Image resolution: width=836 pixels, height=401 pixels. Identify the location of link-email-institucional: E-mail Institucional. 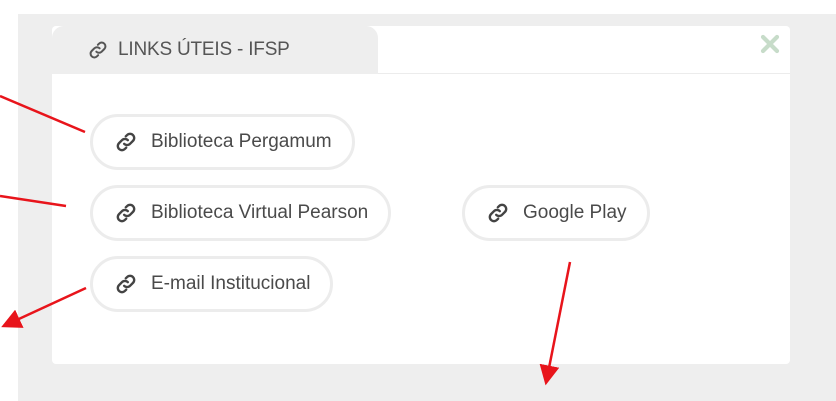
(212, 284).